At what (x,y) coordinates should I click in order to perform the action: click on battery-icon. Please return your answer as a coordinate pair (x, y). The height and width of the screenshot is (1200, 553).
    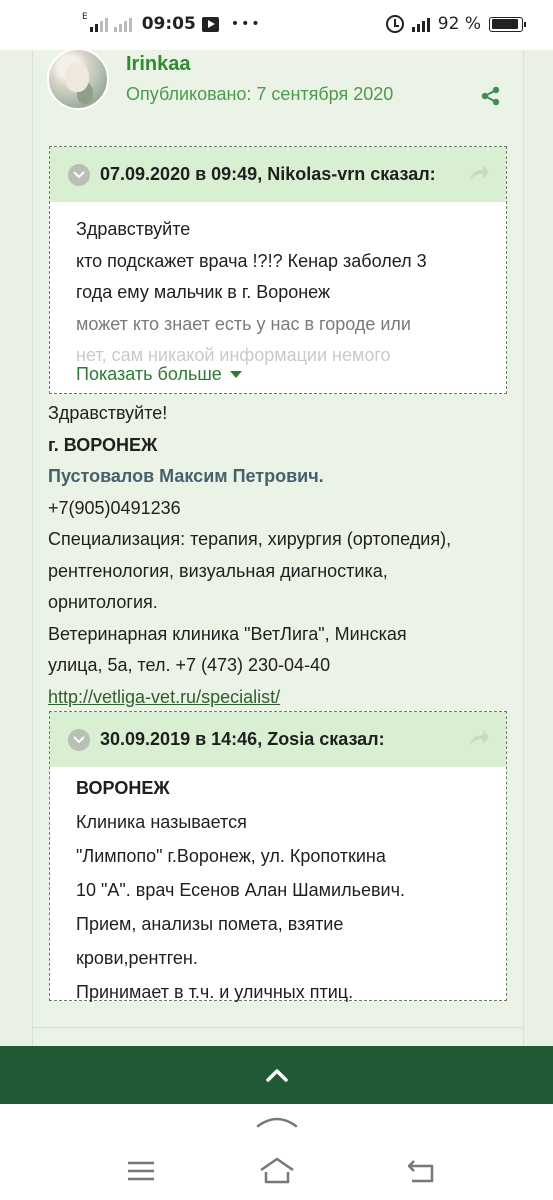
    Looking at the image, I should click on (507, 24).